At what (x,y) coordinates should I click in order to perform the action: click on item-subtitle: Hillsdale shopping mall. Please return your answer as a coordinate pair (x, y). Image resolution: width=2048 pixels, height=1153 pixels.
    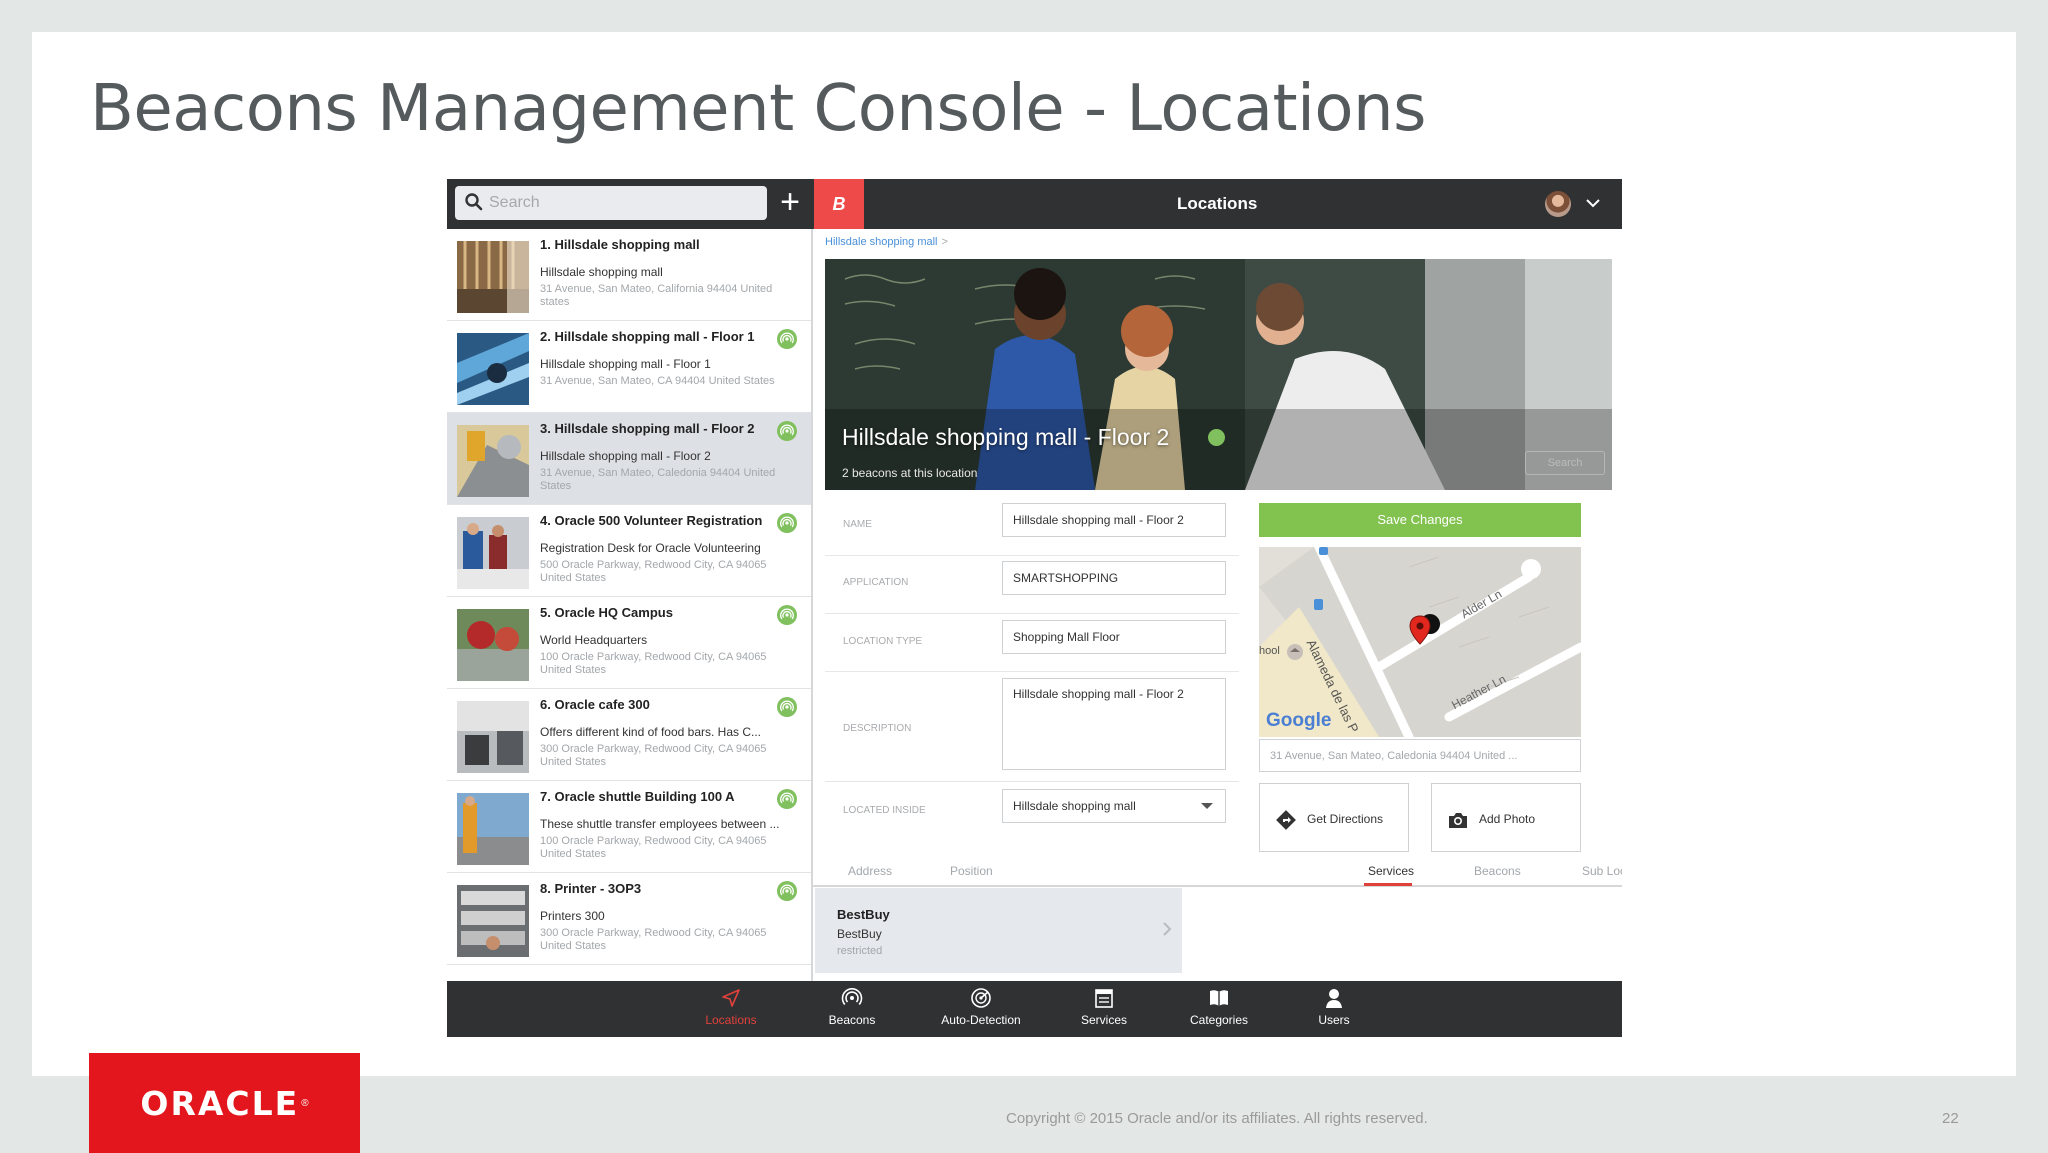
    Looking at the image, I should click on (601, 272).